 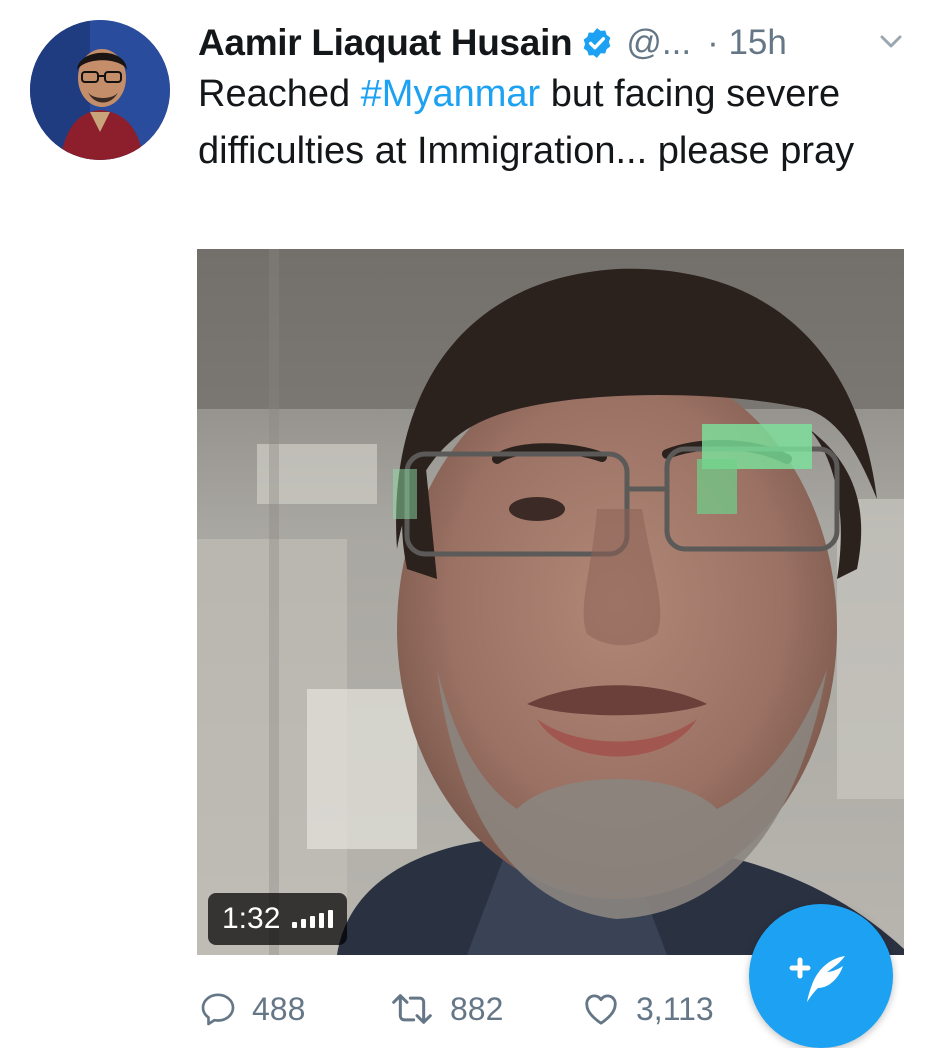 I want to click on like-button: 3,113, so click(x=647, y=1009).